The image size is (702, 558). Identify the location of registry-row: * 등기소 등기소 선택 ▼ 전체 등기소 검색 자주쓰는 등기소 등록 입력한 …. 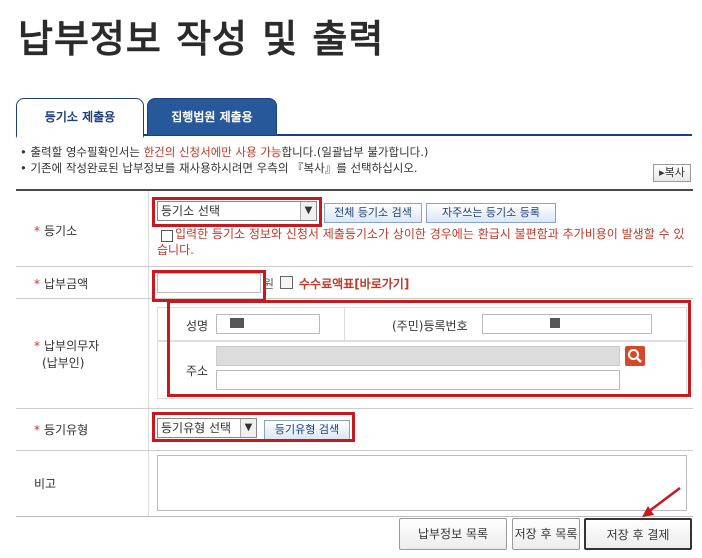
(354, 229).